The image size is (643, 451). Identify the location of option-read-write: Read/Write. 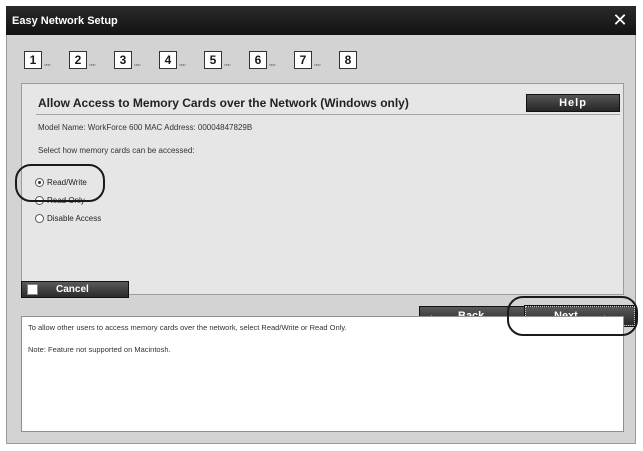
(68, 182).